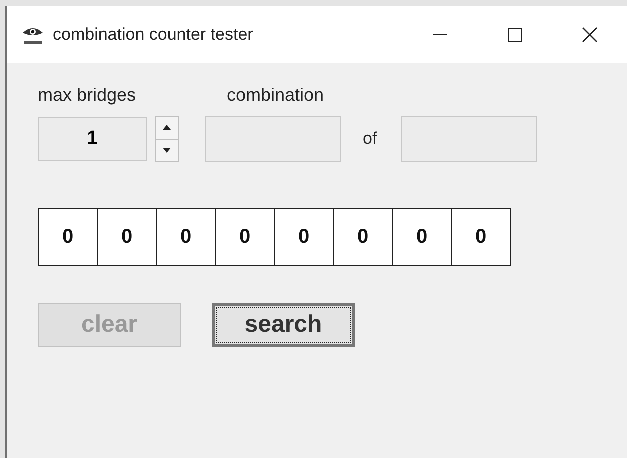 Image resolution: width=627 pixels, height=458 pixels. Describe the element at coordinates (167, 139) in the screenshot. I see `spin-buttons` at that location.